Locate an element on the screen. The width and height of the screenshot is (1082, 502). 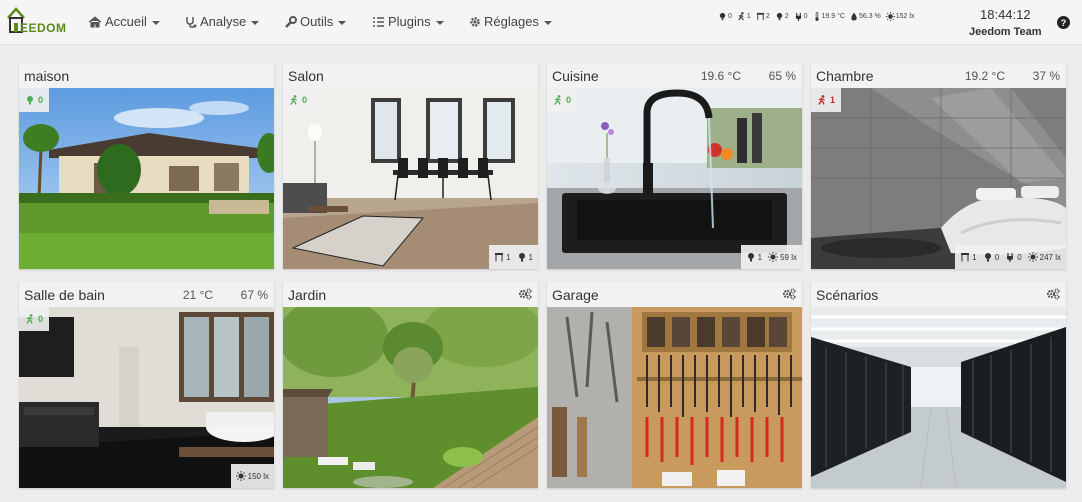
shutter-icon is located at coordinates (965, 257).